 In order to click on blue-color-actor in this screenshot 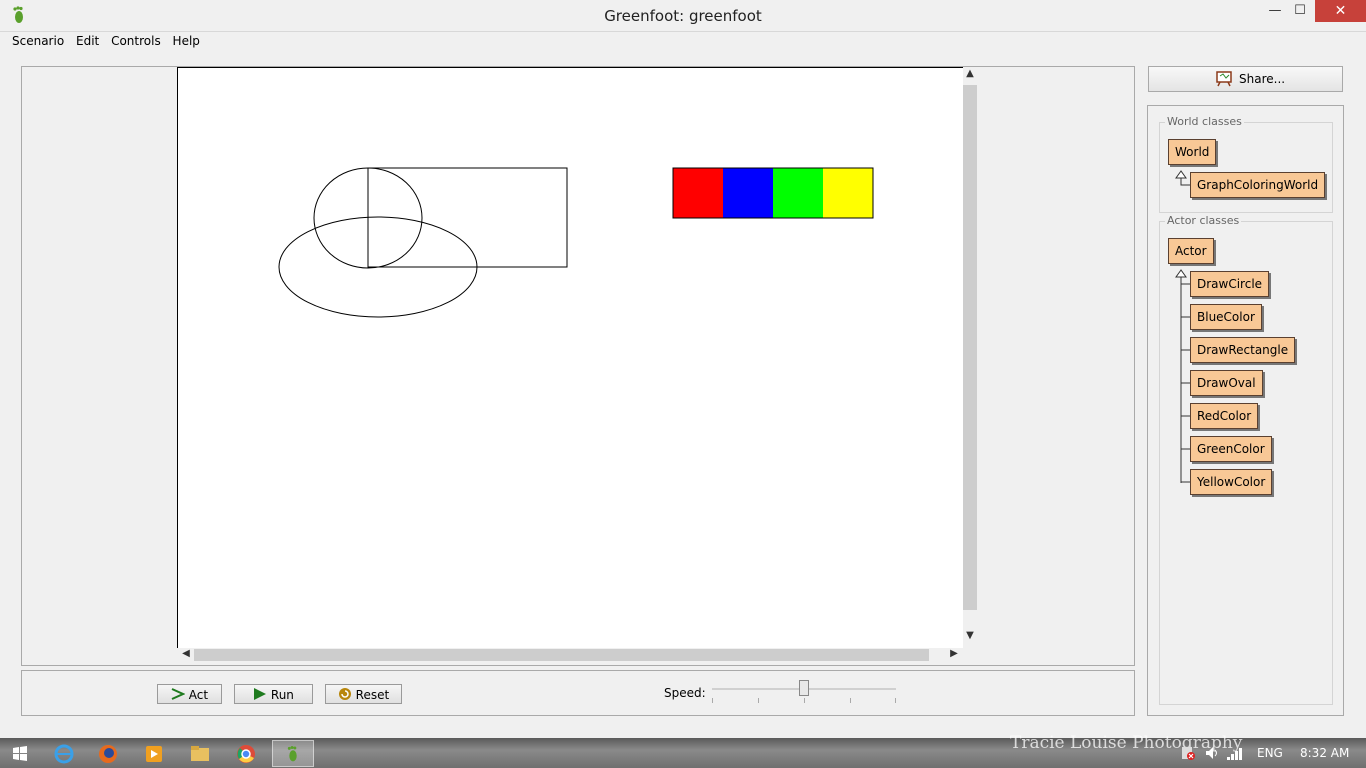, I will do `click(748, 193)`.